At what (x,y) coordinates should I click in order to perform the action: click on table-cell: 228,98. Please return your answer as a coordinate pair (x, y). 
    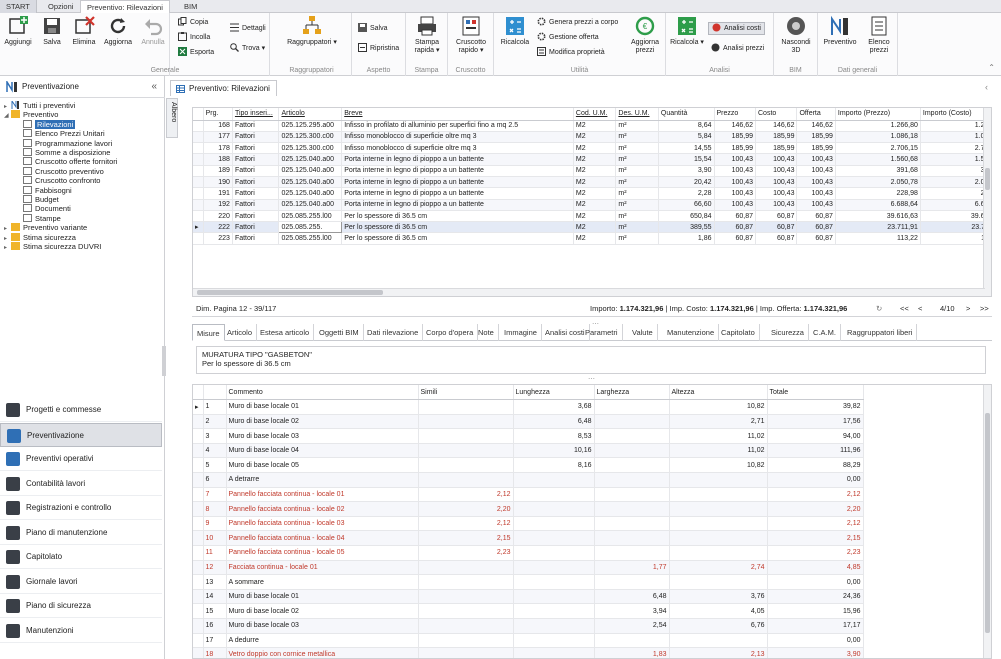
    Looking at the image, I should click on (955, 193).